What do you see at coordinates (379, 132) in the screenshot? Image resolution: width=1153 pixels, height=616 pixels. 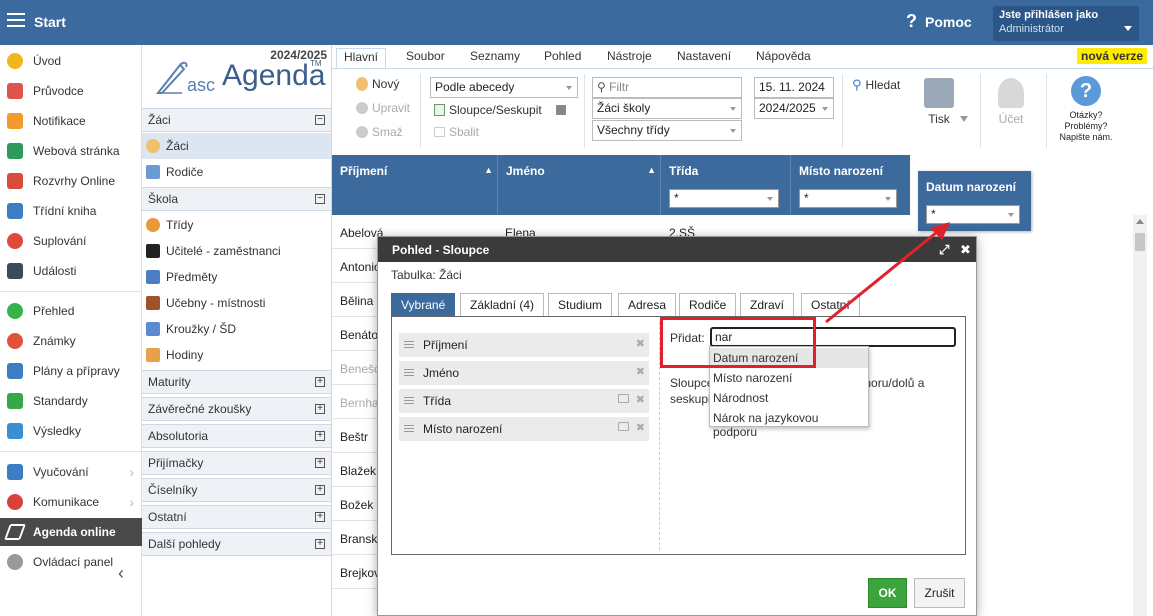 I see `delete-button: Smaž` at bounding box center [379, 132].